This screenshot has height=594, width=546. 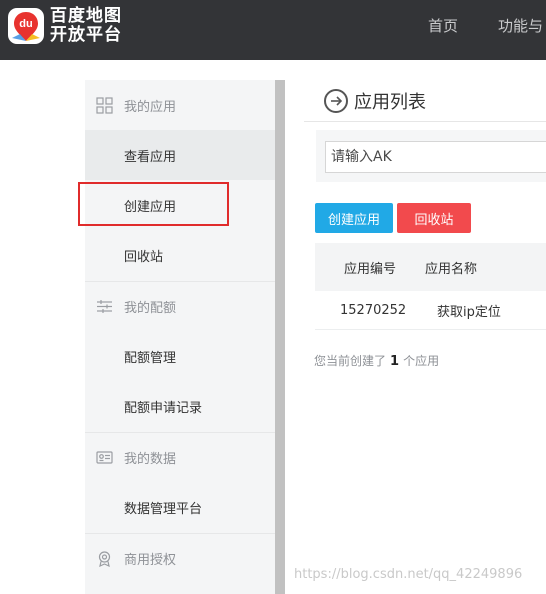 What do you see at coordinates (395, 361) in the screenshot?
I see `count-value: 1` at bounding box center [395, 361].